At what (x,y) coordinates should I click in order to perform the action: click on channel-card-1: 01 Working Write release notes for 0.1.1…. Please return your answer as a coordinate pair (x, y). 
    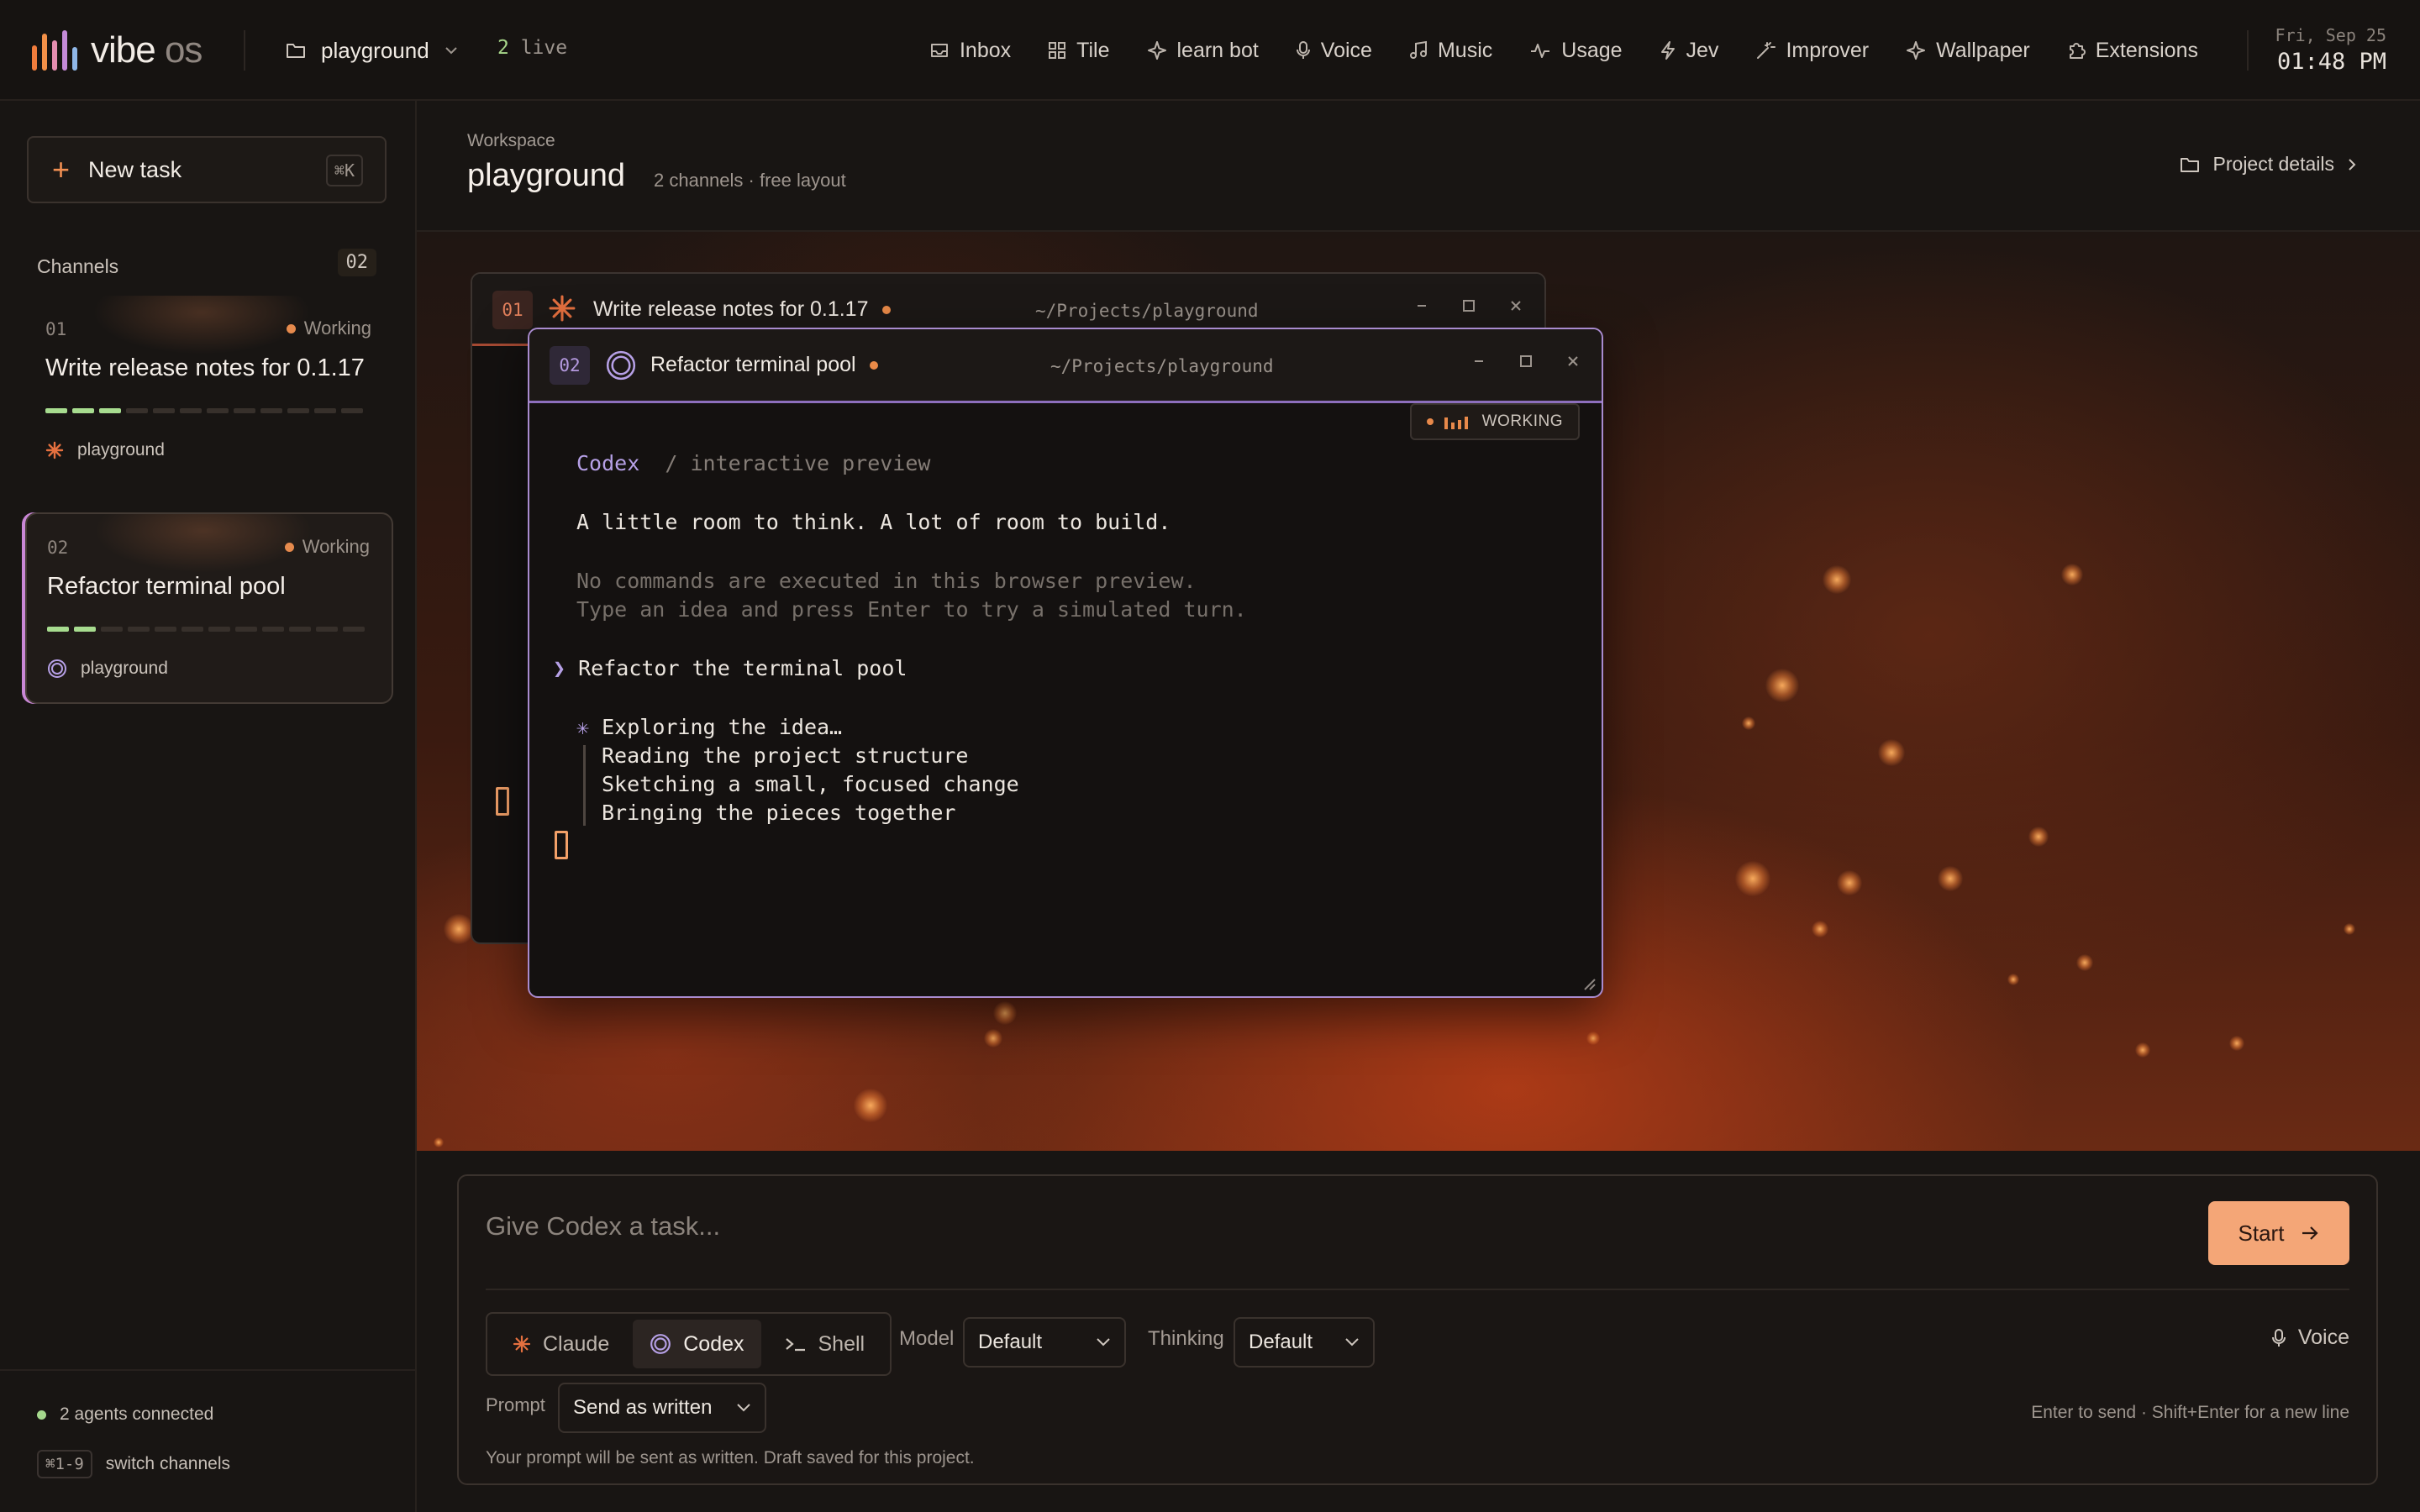
    Looking at the image, I should click on (209, 391).